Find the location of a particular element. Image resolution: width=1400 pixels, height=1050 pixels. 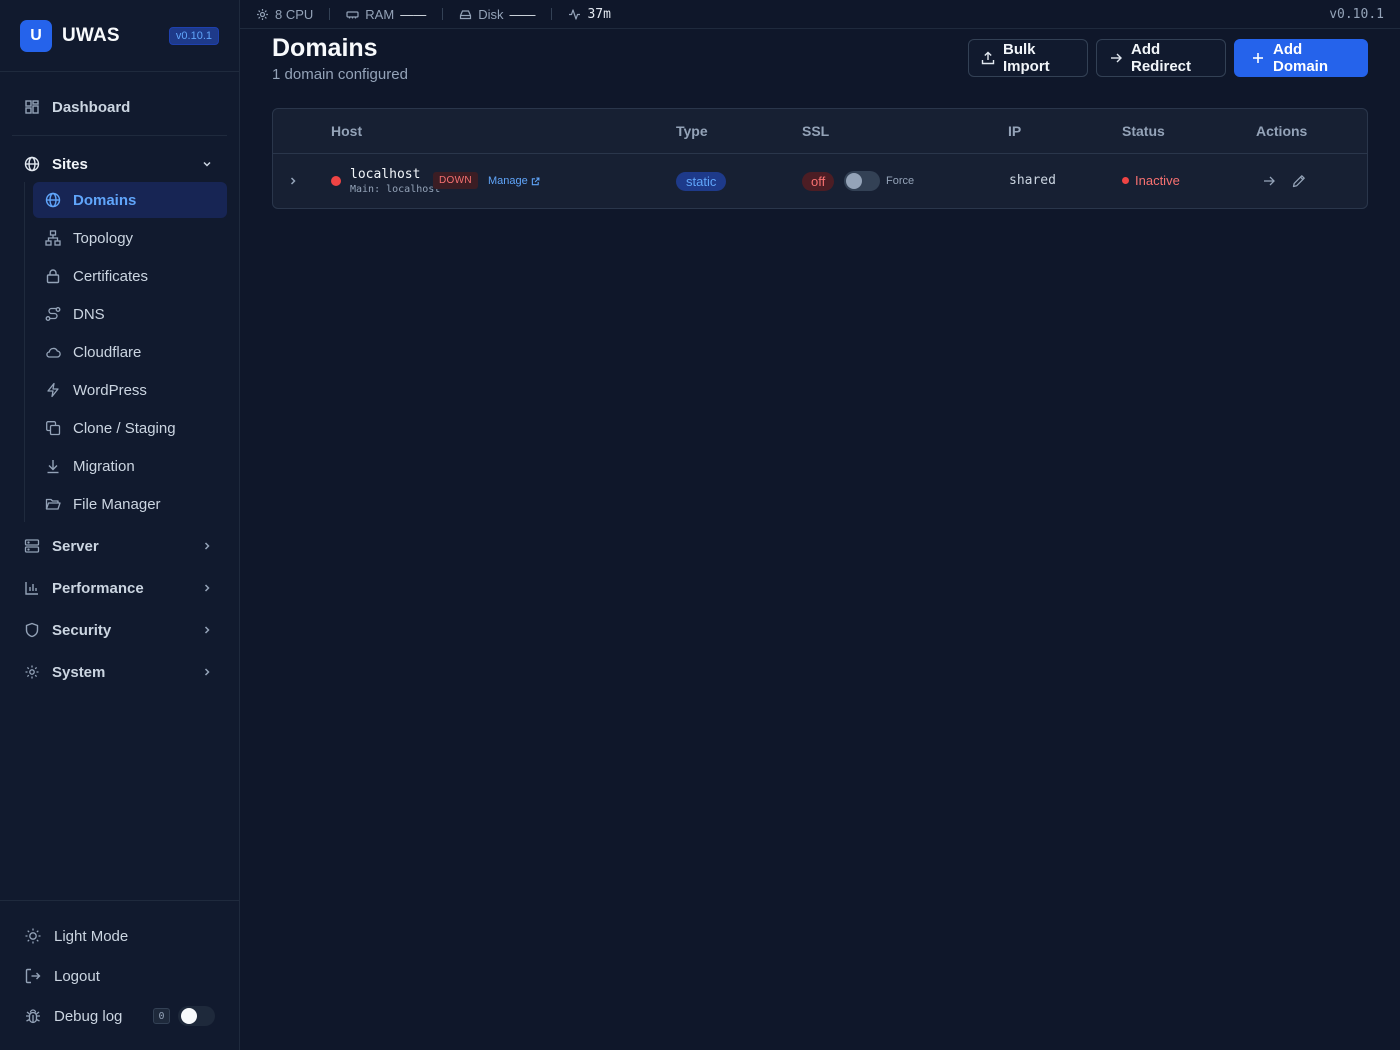

ssl-badge: off is located at coordinates (818, 181).